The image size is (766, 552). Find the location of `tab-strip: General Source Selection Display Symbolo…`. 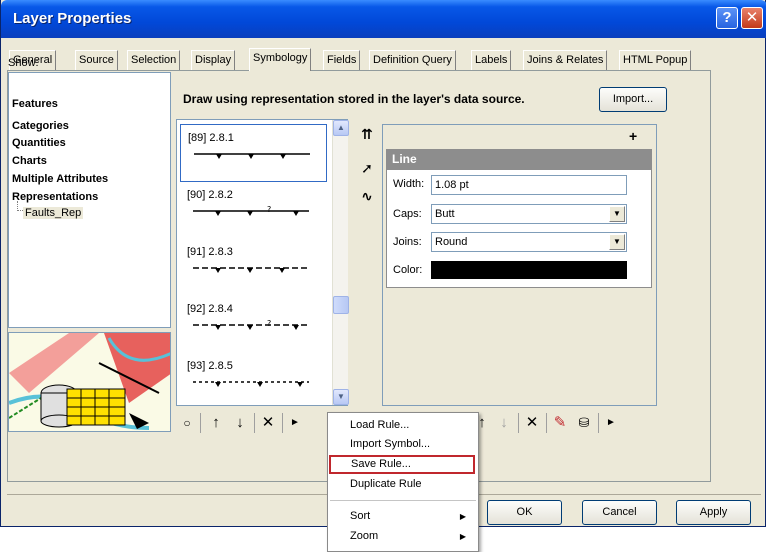

tab-strip: General Source Selection Display Symbolo… is located at coordinates (360, 59).